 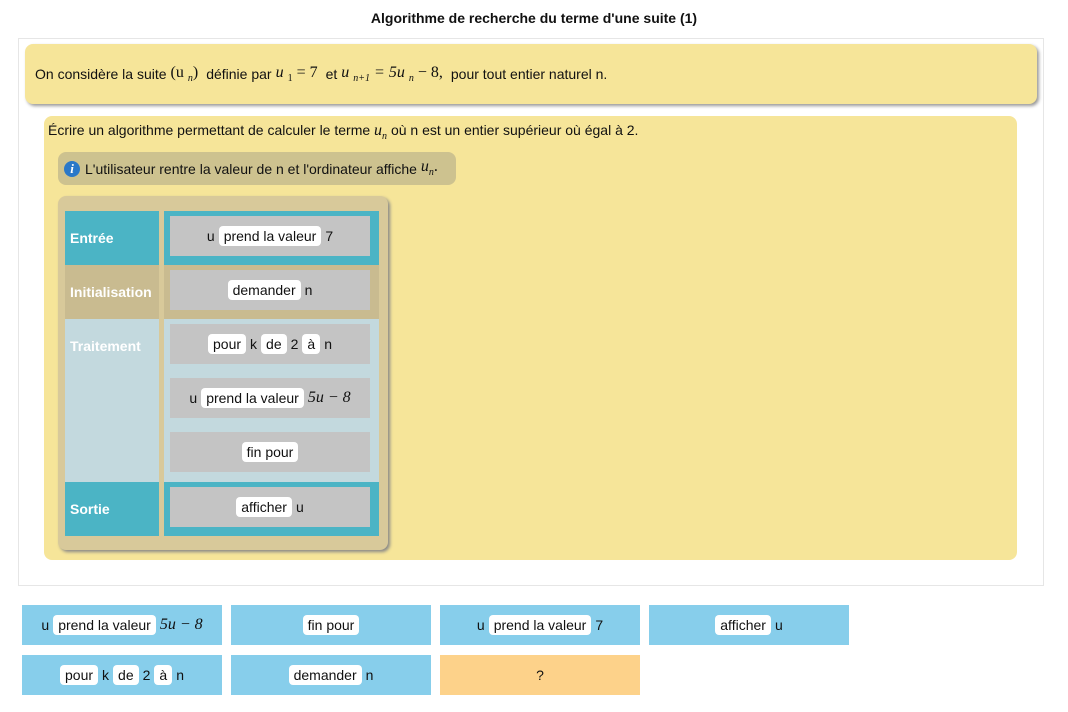 I want to click on block-demander: demander n, so click(x=331, y=675).